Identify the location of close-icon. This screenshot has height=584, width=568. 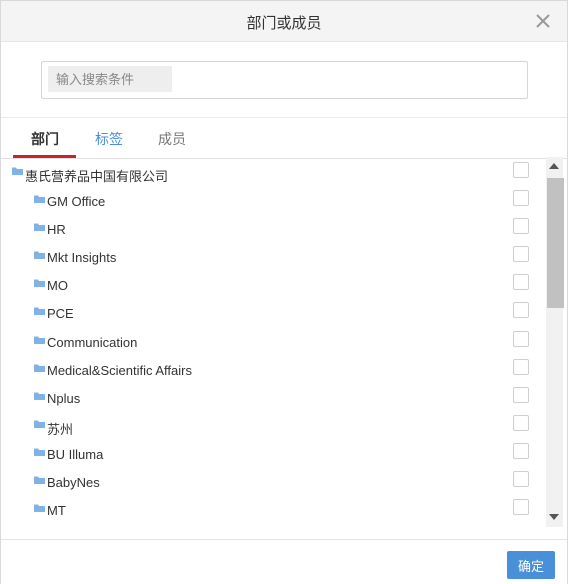
(543, 21).